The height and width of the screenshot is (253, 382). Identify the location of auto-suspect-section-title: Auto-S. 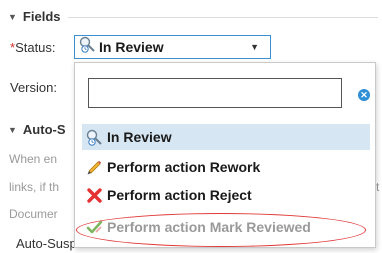
(44, 129).